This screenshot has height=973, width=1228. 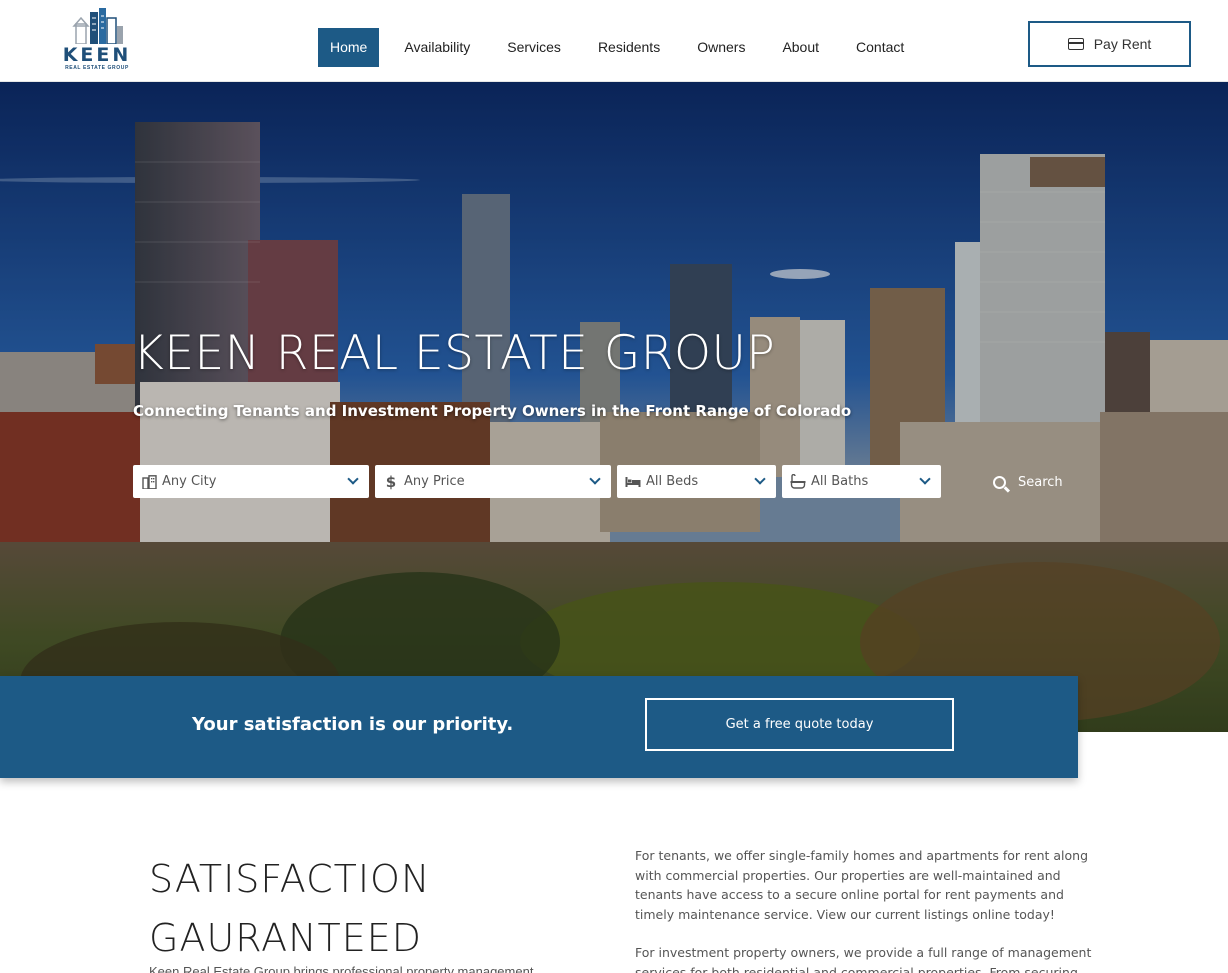 What do you see at coordinates (97, 68) in the screenshot?
I see `logo-tagline: REAL ESTATE GROUP` at bounding box center [97, 68].